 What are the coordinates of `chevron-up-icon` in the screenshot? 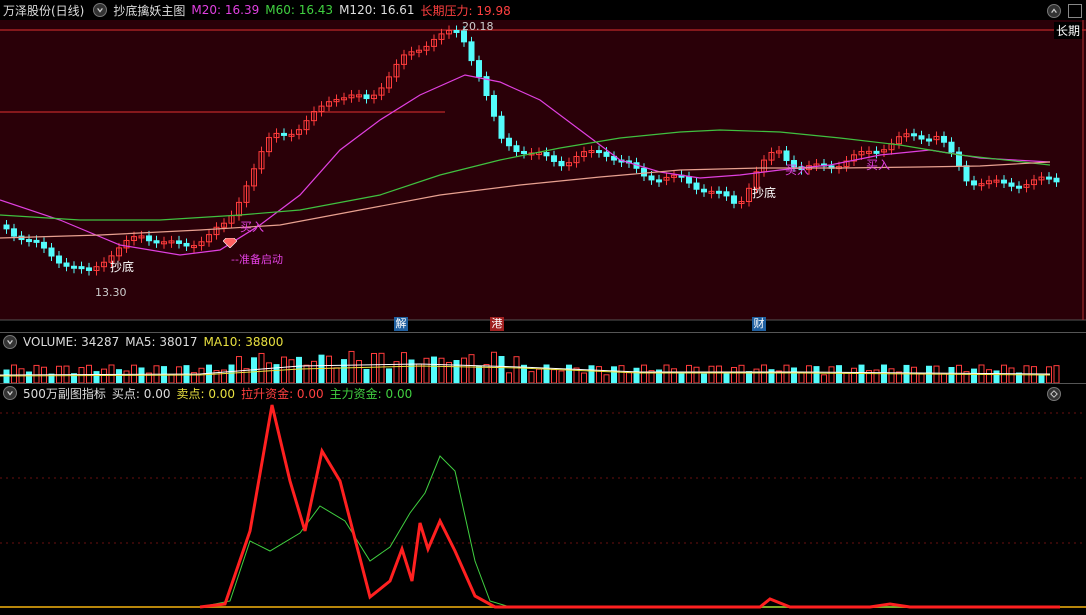 It's located at (1054, 11).